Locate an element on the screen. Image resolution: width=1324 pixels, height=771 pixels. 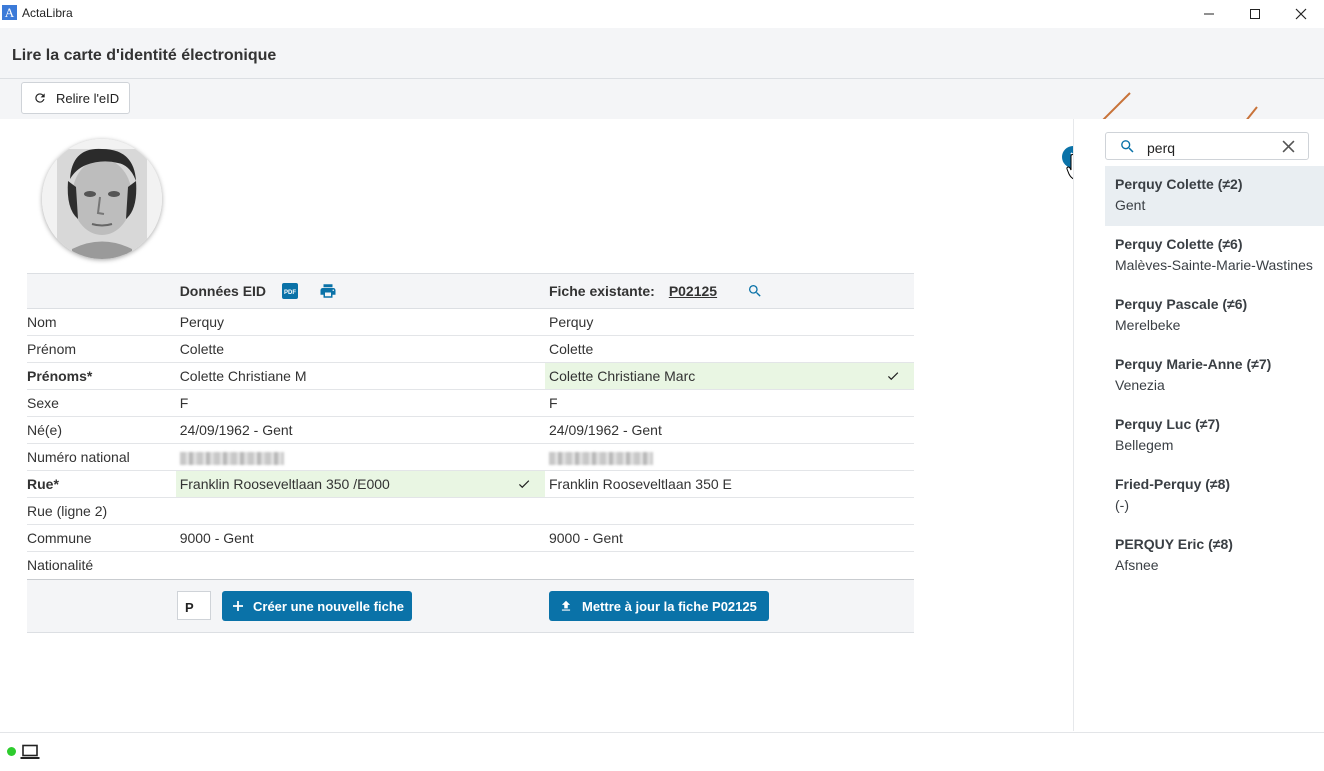
minimize-button is located at coordinates (1209, 14).